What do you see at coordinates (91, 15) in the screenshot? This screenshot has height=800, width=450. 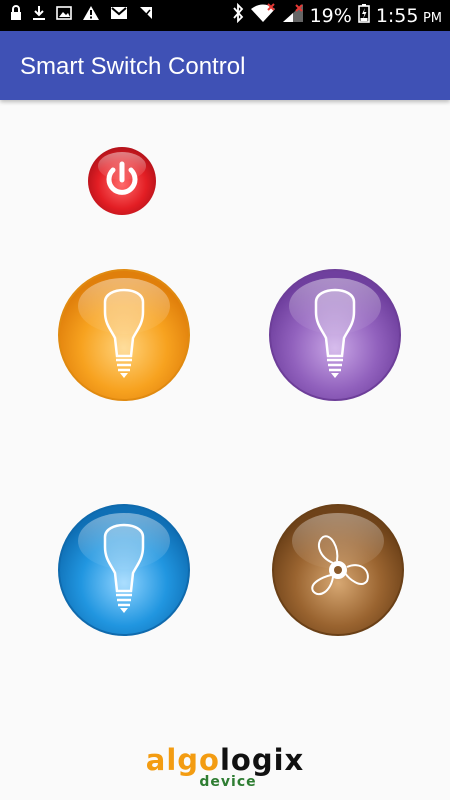 I see `warning-icon` at bounding box center [91, 15].